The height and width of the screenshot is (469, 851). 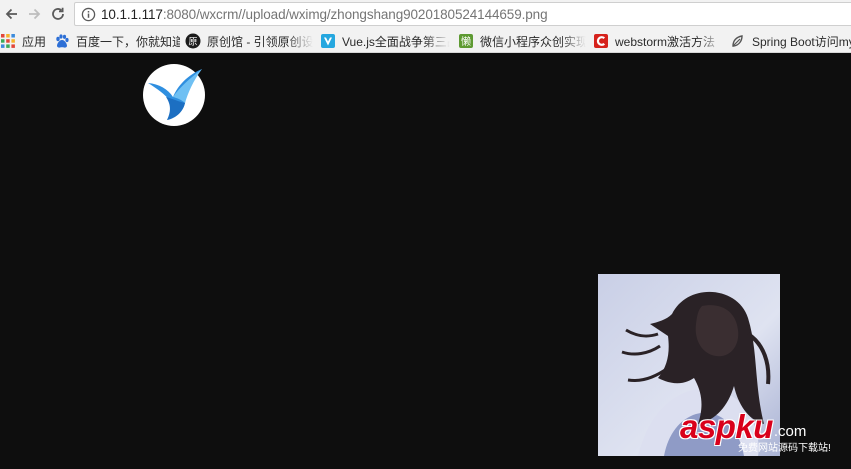 I want to click on bookmark-yuanchuang: 原 原创馆 - 引领原创设计, so click(x=249, y=41).